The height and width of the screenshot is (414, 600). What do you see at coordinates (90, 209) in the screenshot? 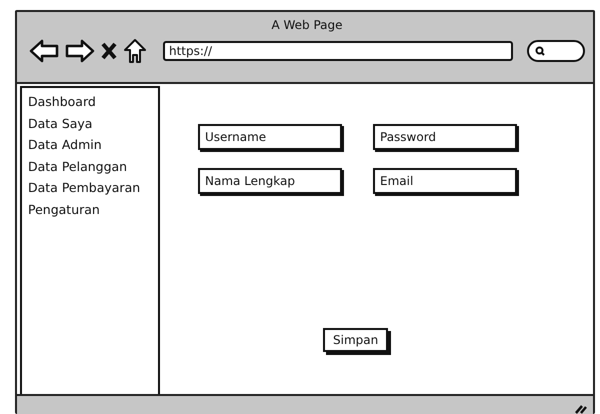
I see `sidebar-item: Pengaturan` at bounding box center [90, 209].